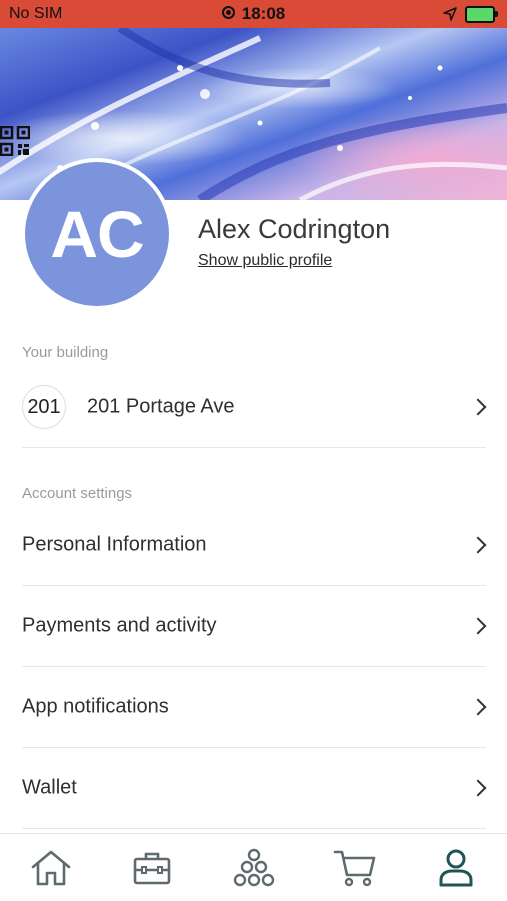  I want to click on tab-profile, so click(456, 867).